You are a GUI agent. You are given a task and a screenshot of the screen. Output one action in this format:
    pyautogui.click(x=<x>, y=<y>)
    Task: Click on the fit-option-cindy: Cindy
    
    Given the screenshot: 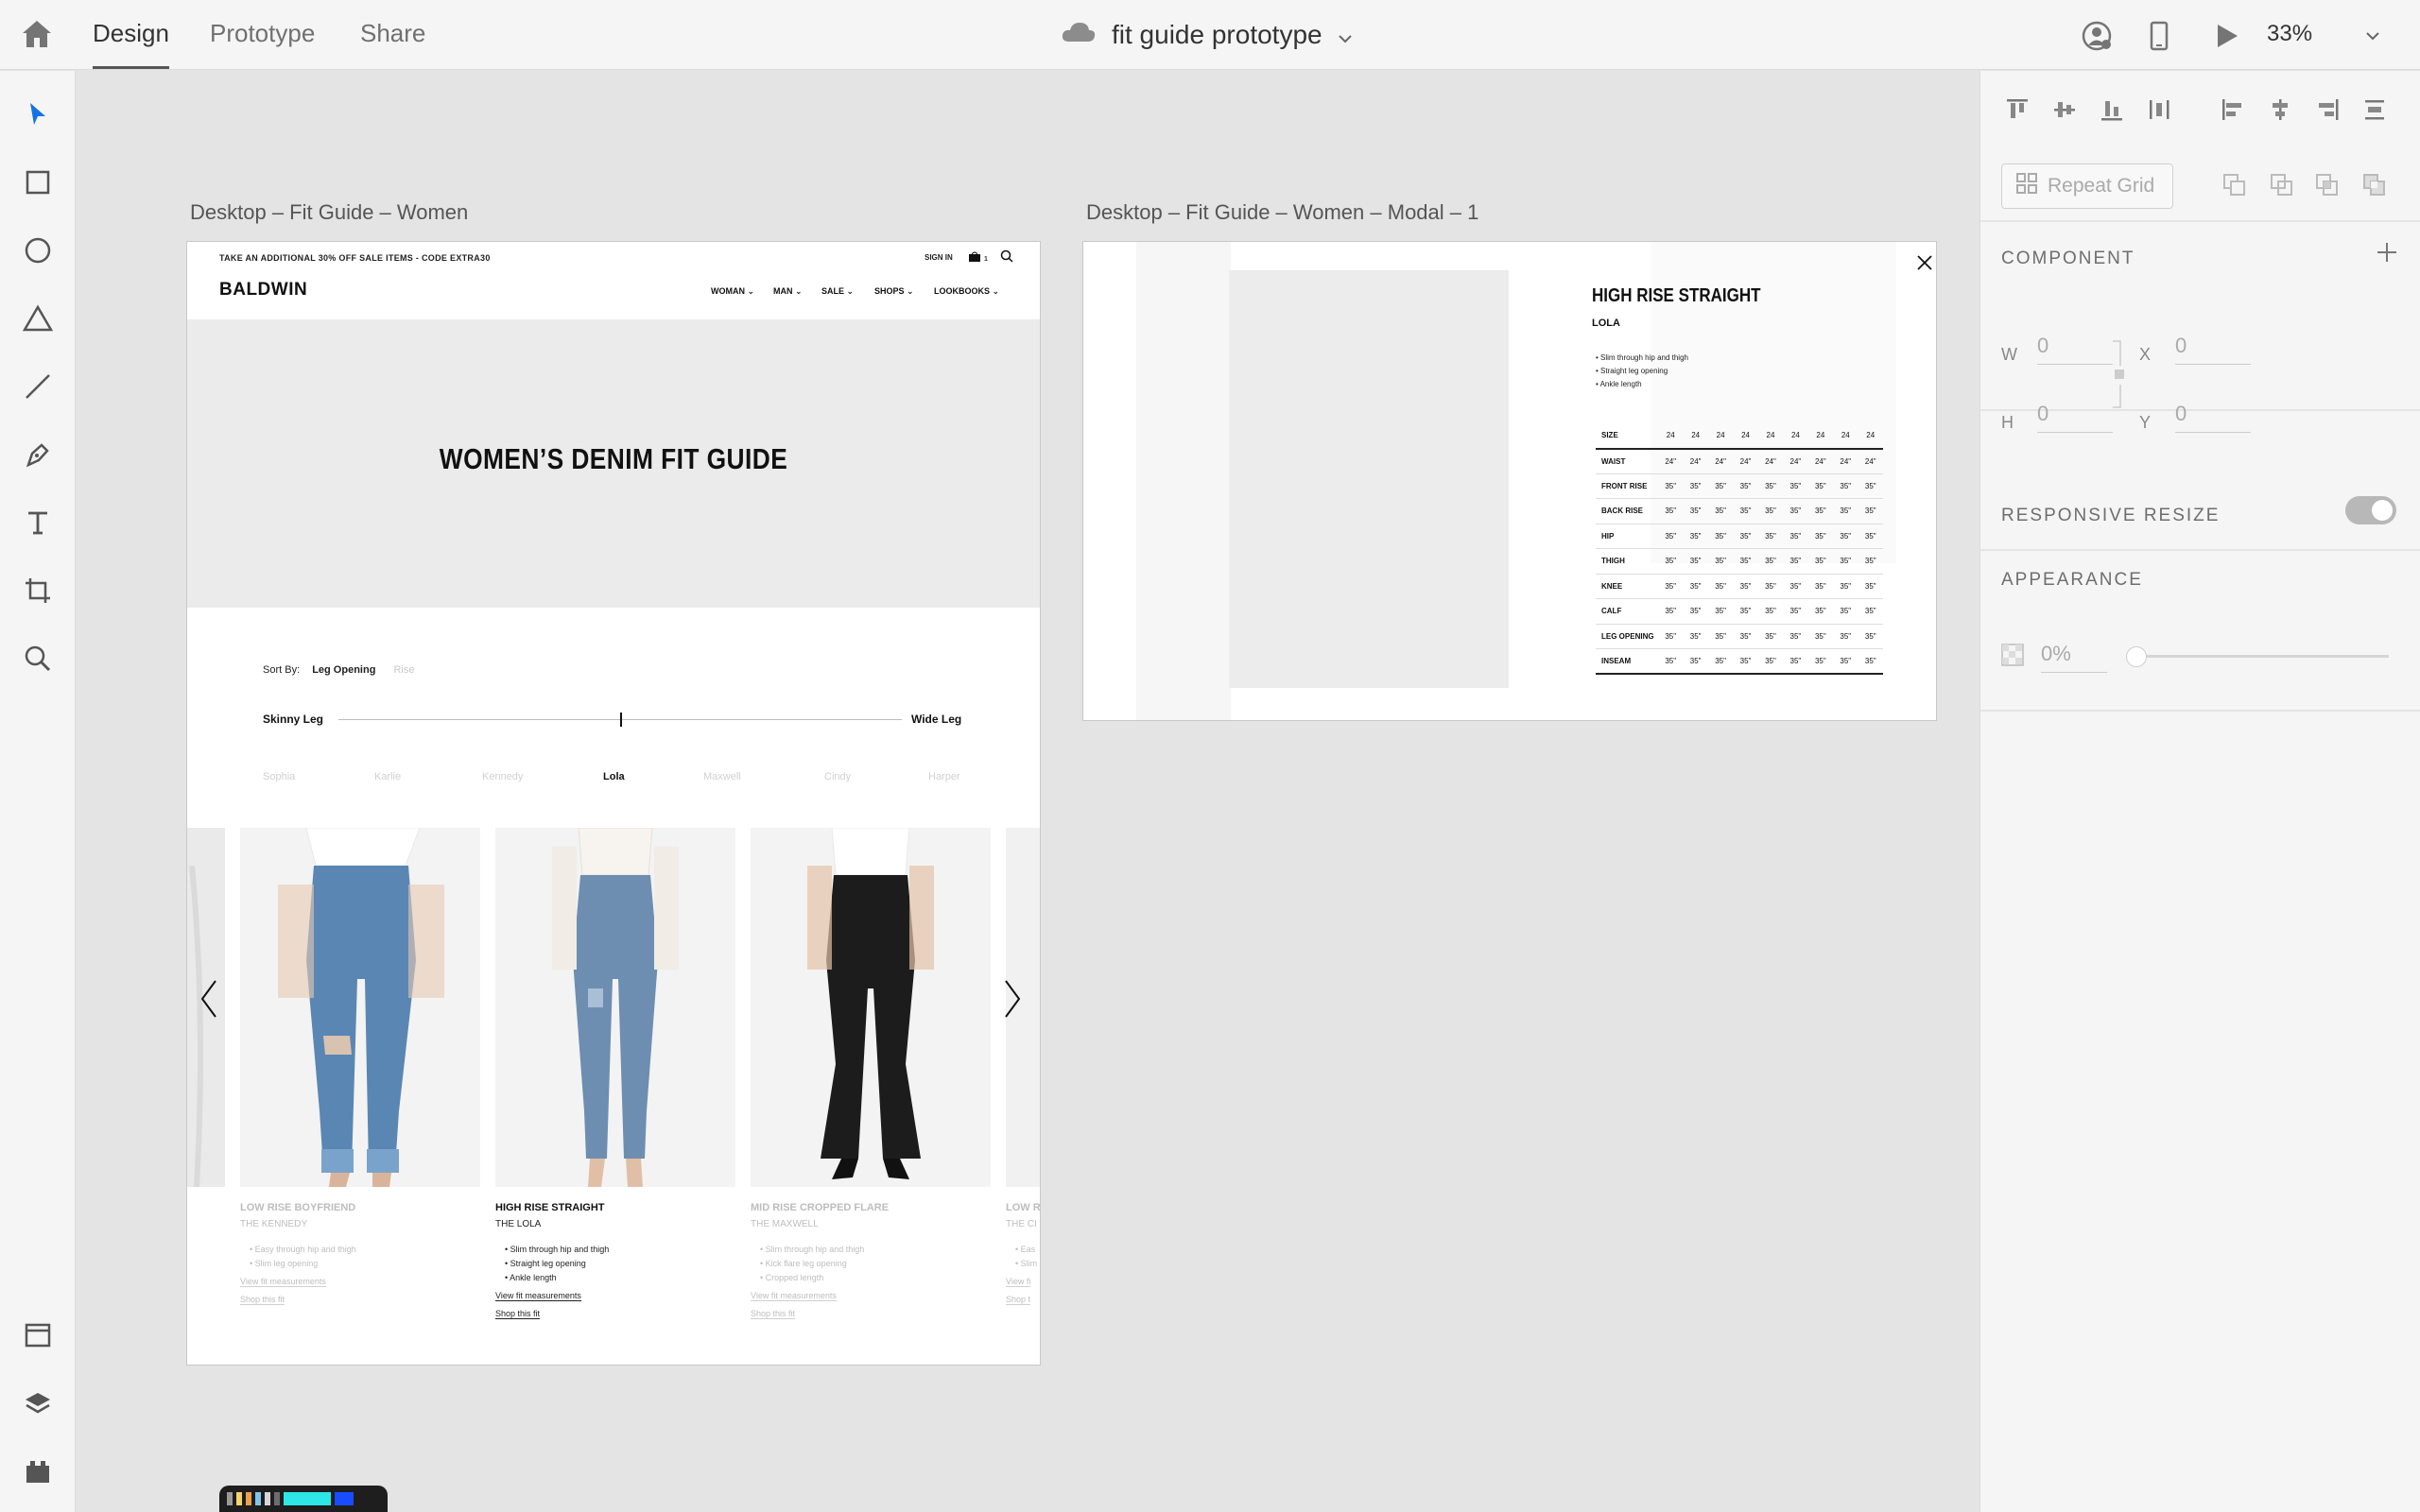 What is the action you would take?
    pyautogui.click(x=838, y=776)
    